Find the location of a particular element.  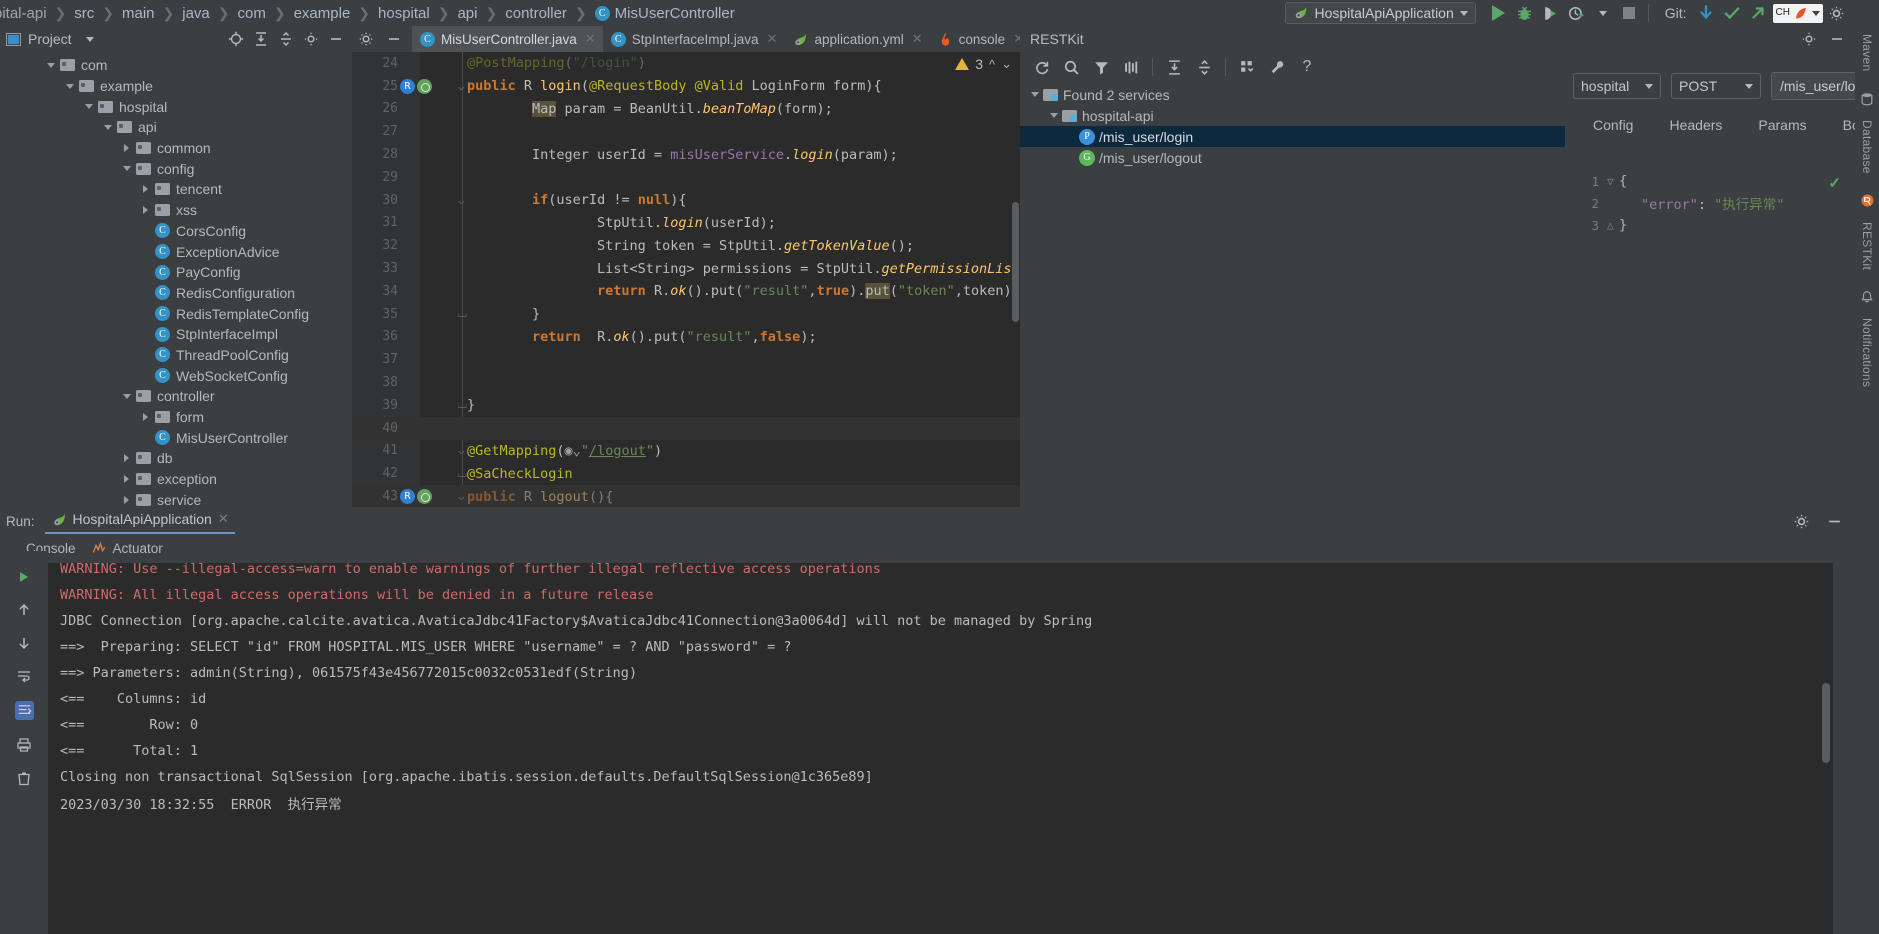

soft-wrap-icon is located at coordinates (24, 676).